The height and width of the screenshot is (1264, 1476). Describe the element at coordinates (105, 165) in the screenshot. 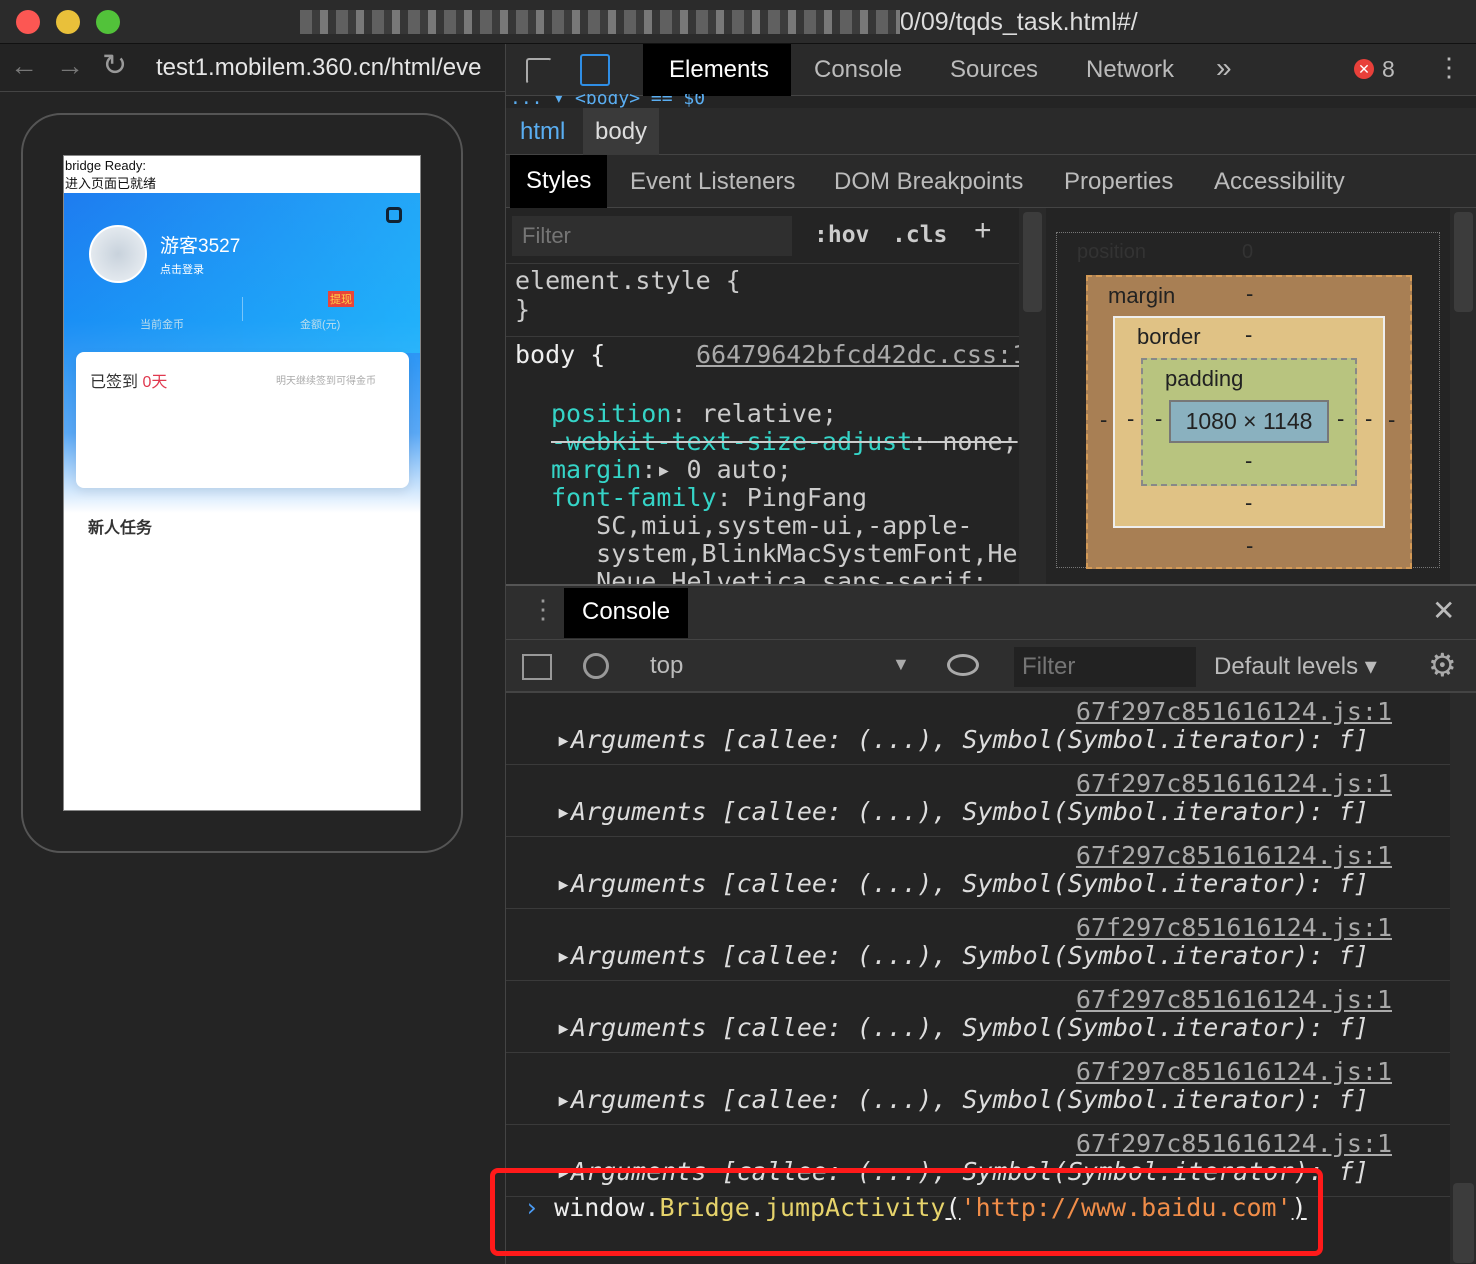

I see `log-line: bridge Ready:` at that location.